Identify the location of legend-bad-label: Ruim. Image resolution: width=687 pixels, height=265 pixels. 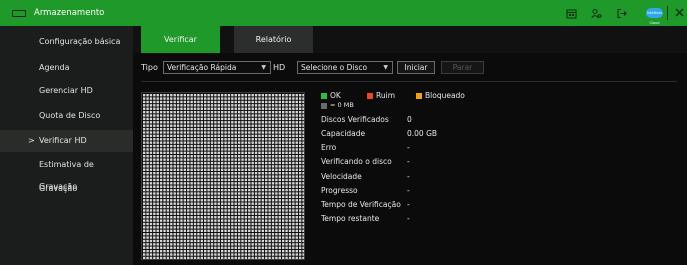
(386, 95).